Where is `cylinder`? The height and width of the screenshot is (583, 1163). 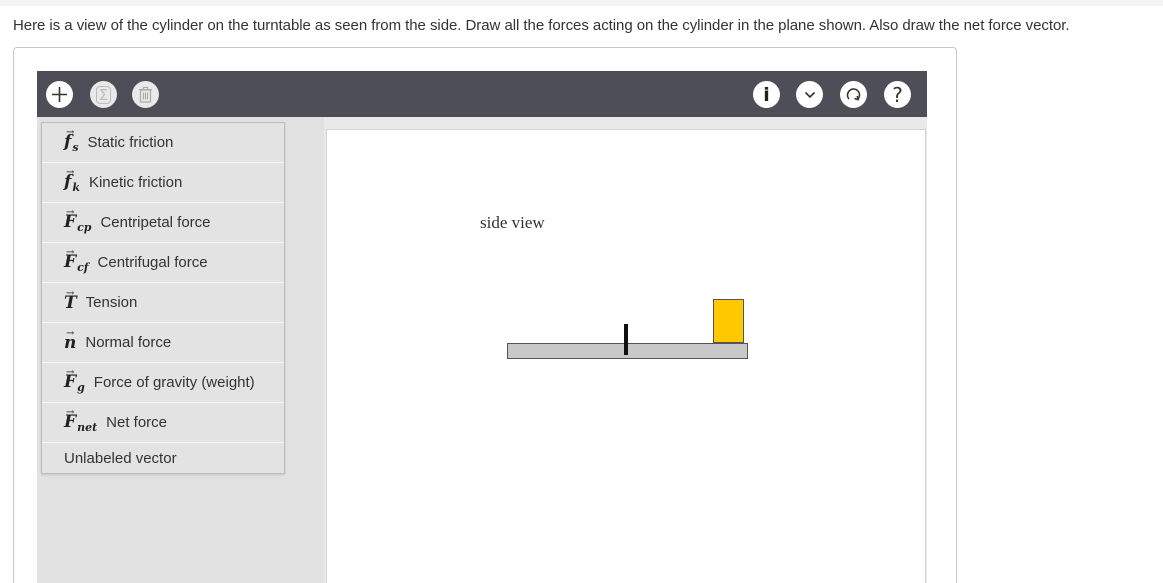
cylinder is located at coordinates (728, 321).